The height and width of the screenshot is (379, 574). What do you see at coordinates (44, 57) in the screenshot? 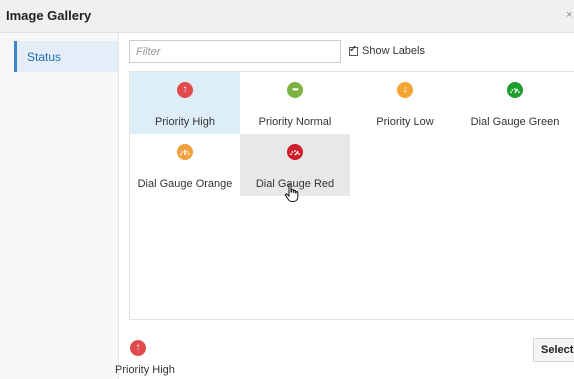
I see `sidebar-item-label: Status` at bounding box center [44, 57].